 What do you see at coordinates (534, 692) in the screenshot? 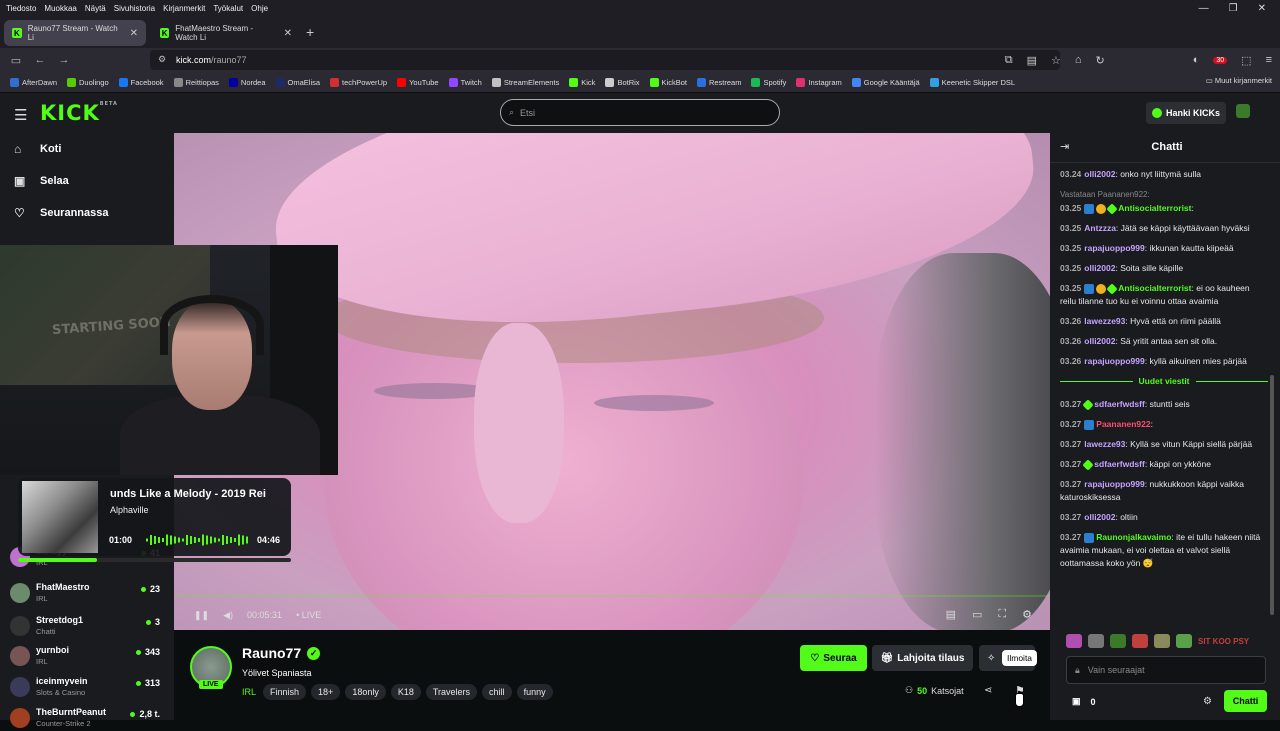
I see `tag-chip: funny` at bounding box center [534, 692].